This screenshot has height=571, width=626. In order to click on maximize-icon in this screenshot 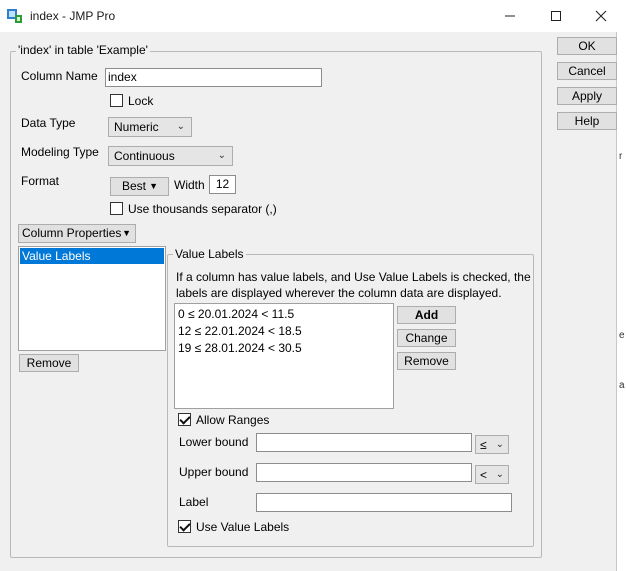, I will do `click(556, 16)`.